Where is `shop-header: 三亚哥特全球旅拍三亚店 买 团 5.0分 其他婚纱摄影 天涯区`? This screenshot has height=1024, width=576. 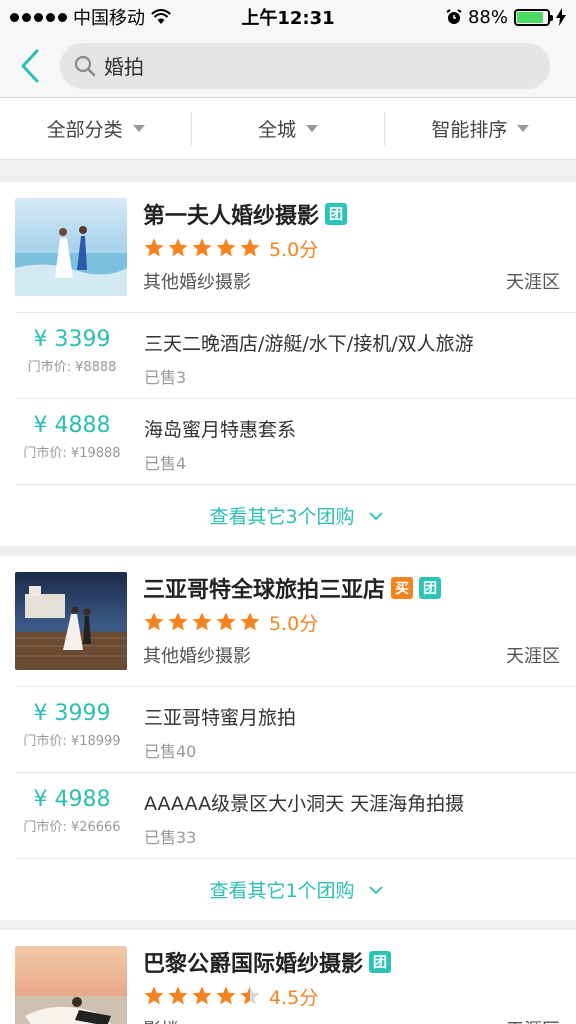
shop-header: 三亚哥特全球旅拍三亚店 买 团 5.0分 其他婚纱摄影 天涯区 is located at coordinates (288, 621).